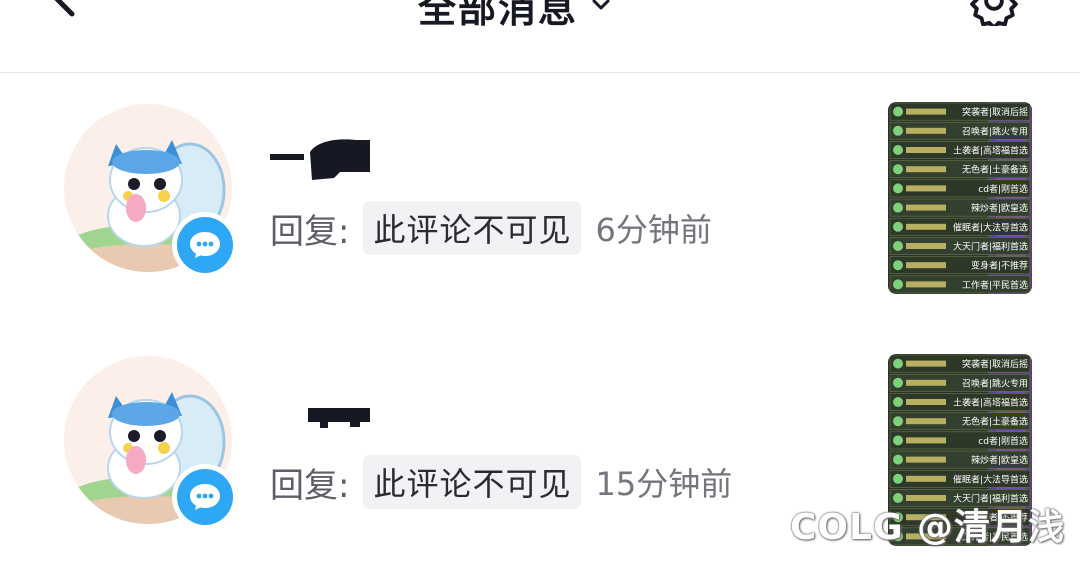  What do you see at coordinates (653, 230) in the screenshot?
I see `timestamp: 6分钟前` at bounding box center [653, 230].